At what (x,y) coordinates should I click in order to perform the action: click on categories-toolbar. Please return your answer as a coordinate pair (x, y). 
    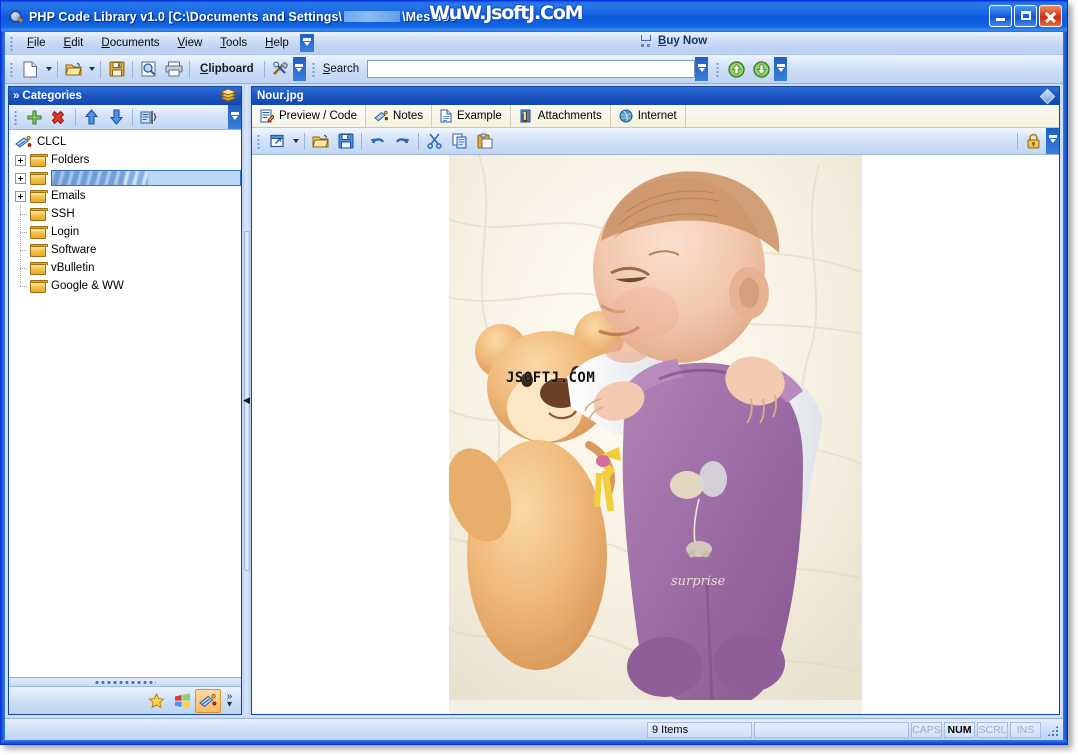
    Looking at the image, I should click on (125, 117).